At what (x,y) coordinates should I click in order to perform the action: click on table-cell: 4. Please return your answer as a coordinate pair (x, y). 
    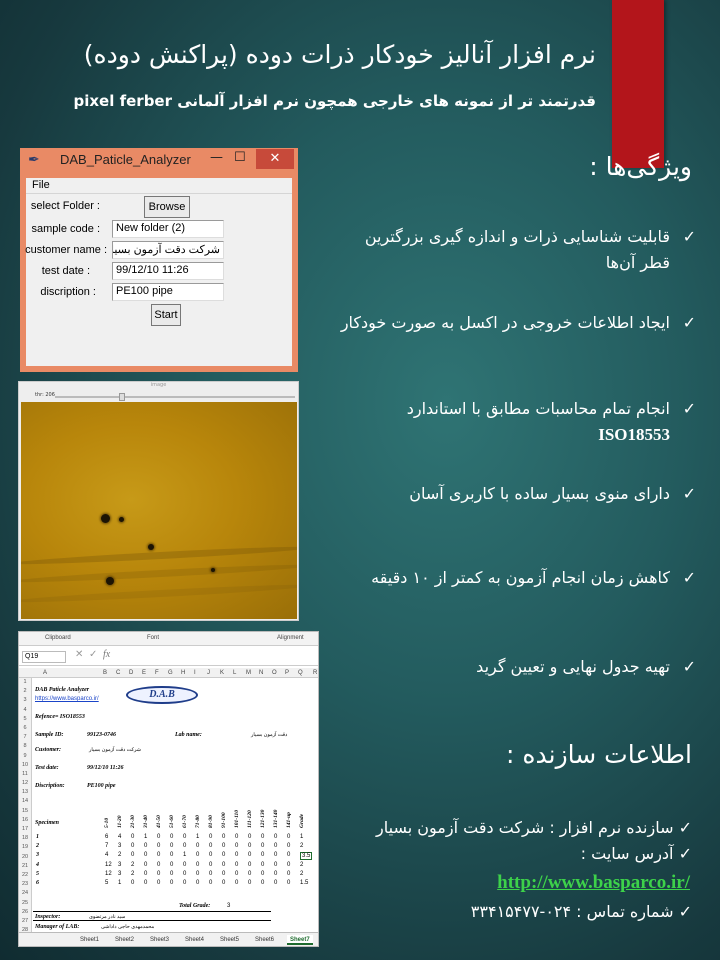
    Looking at the image, I should click on (119, 837).